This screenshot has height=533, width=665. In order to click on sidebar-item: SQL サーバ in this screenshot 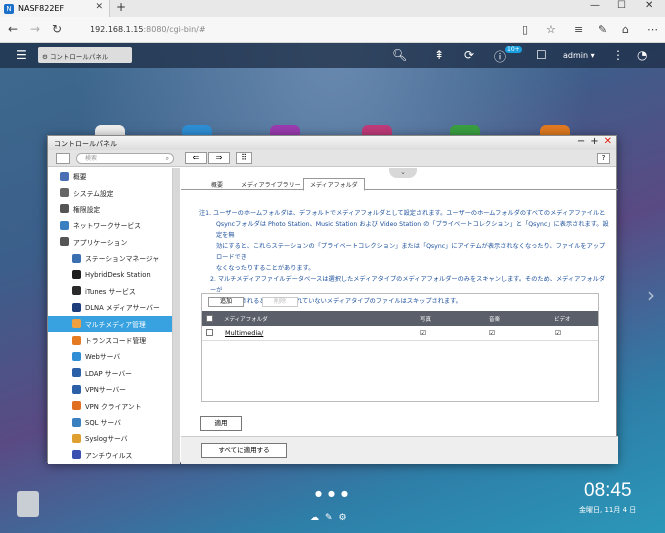, I will do `click(110, 422)`.